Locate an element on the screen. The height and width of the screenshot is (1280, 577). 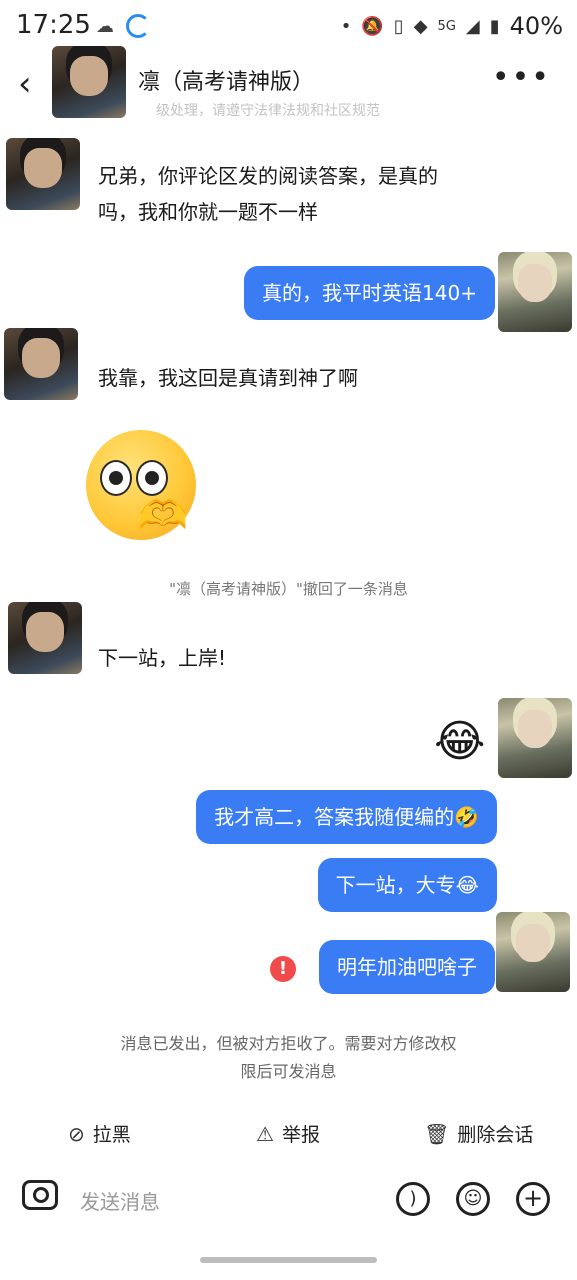
message-incoming: 兄弟，你评论区发的阅读答案，是真的 吗，我和你就一题不一样 is located at coordinates (268, 194).